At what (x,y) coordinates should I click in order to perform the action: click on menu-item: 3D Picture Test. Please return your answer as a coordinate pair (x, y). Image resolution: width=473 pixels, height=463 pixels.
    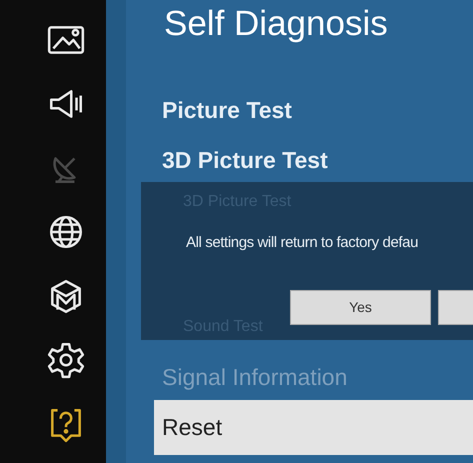
    Looking at the image, I should click on (313, 160).